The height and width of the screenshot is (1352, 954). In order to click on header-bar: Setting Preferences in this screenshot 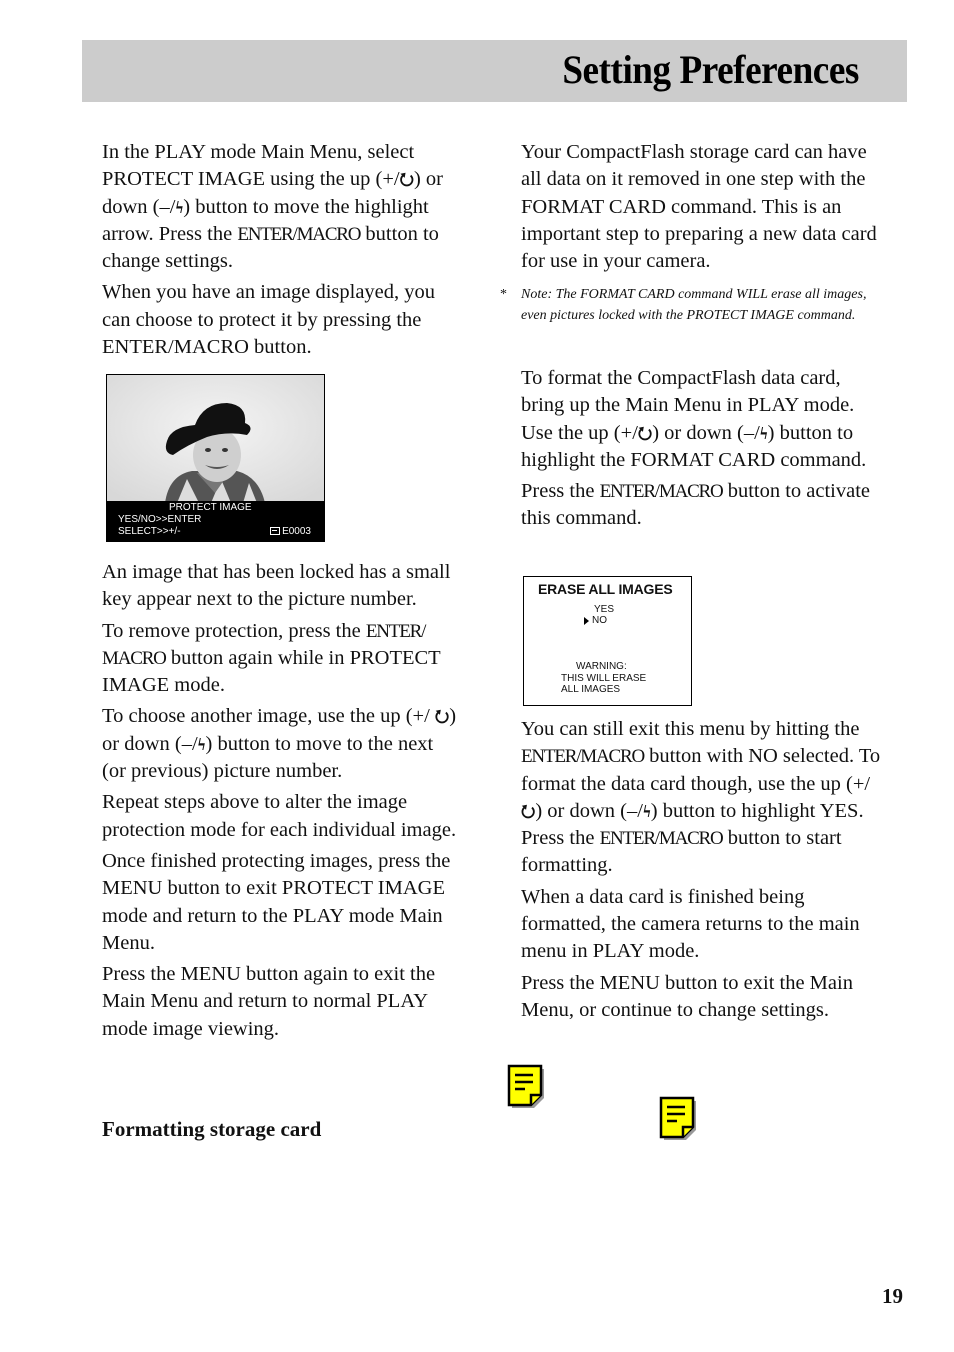, I will do `click(494, 71)`.